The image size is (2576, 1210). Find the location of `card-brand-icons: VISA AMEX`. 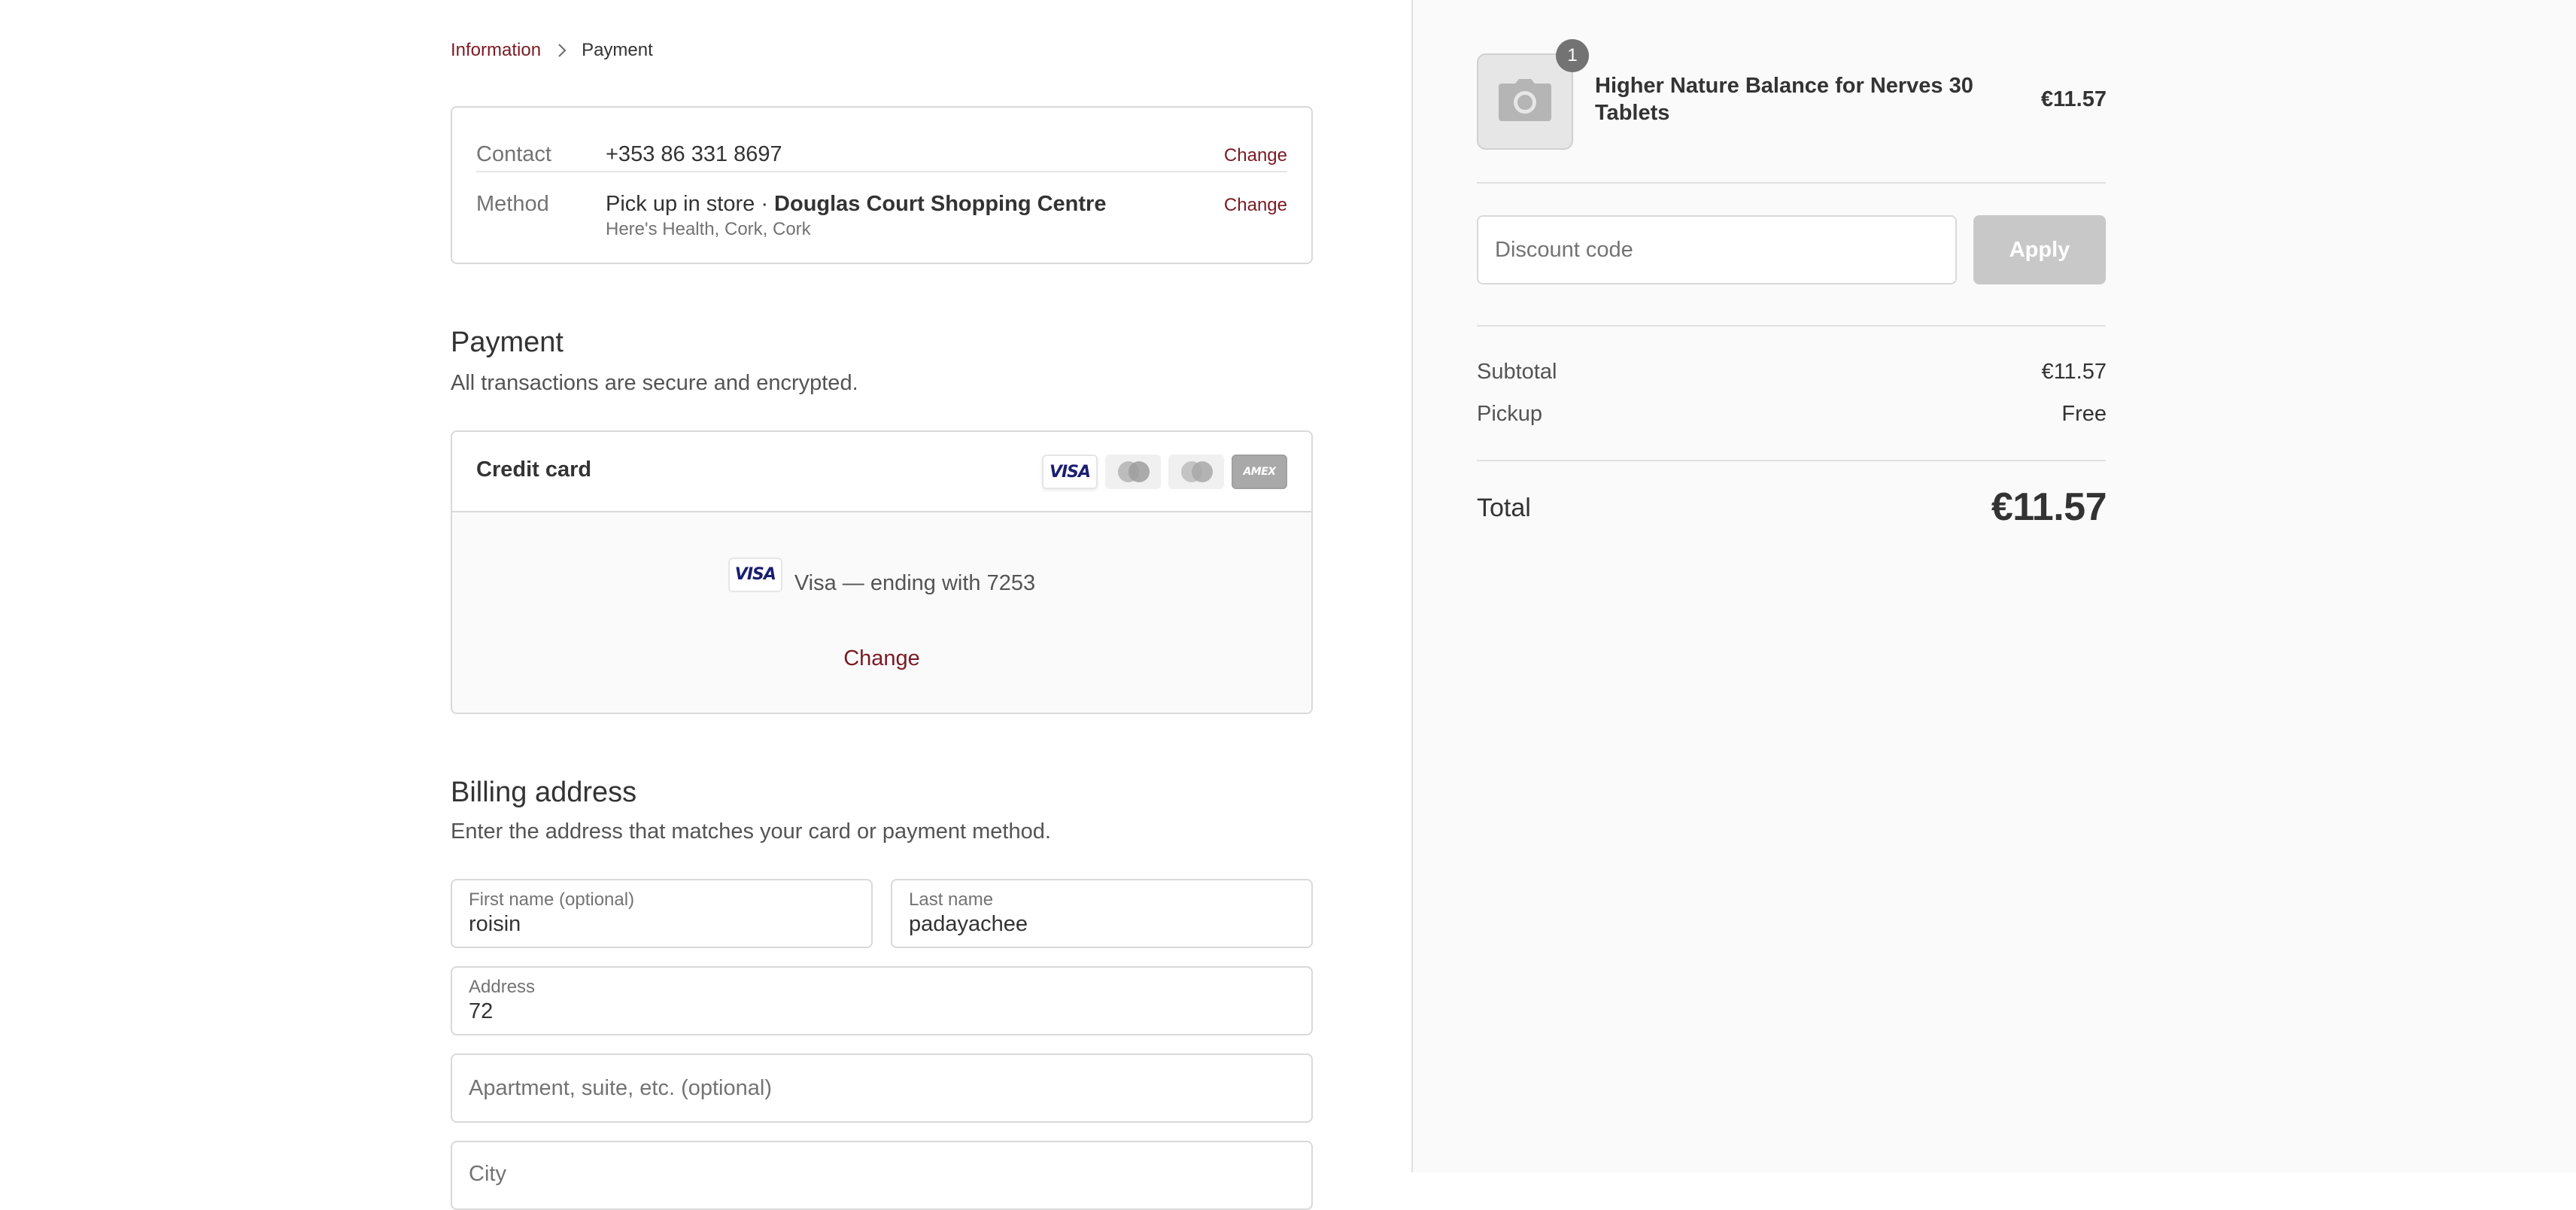

card-brand-icons: VISA AMEX is located at coordinates (1165, 472).